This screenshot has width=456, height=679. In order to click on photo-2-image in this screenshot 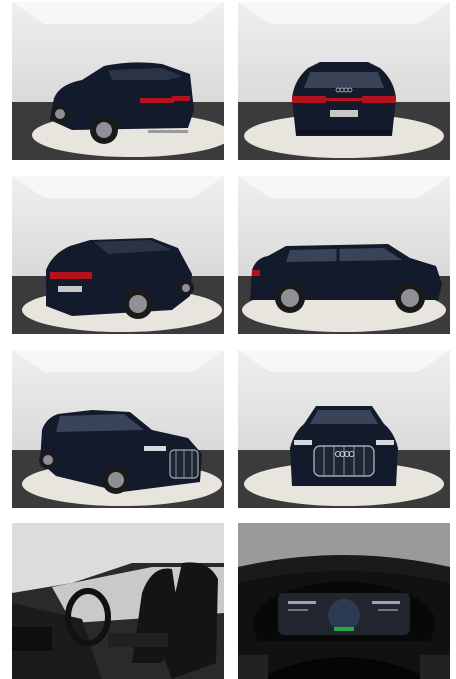, I will do `click(344, 81)`.